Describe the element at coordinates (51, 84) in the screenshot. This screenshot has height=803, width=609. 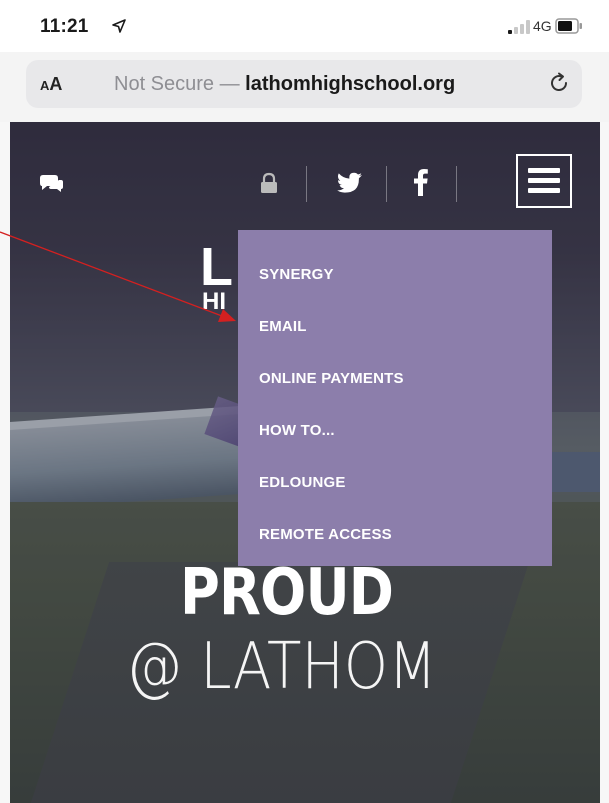
I see `reader-text-size-button: AA` at that location.